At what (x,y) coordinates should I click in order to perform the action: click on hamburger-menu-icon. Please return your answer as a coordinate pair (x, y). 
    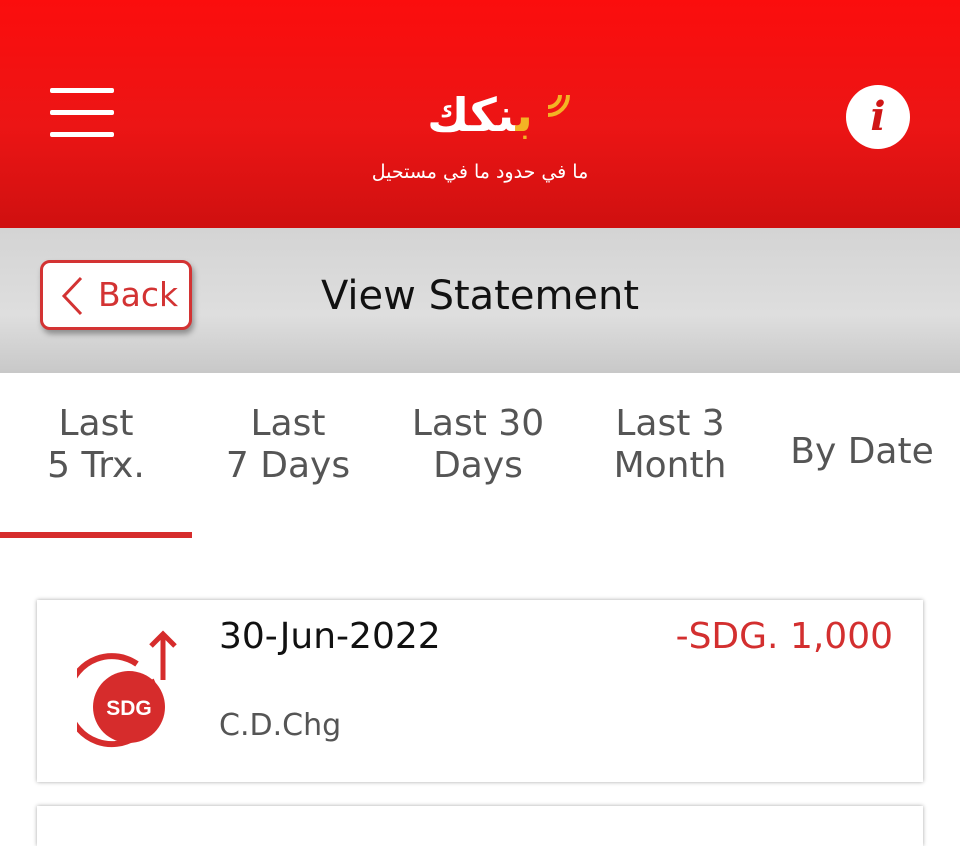
    Looking at the image, I should click on (82, 113).